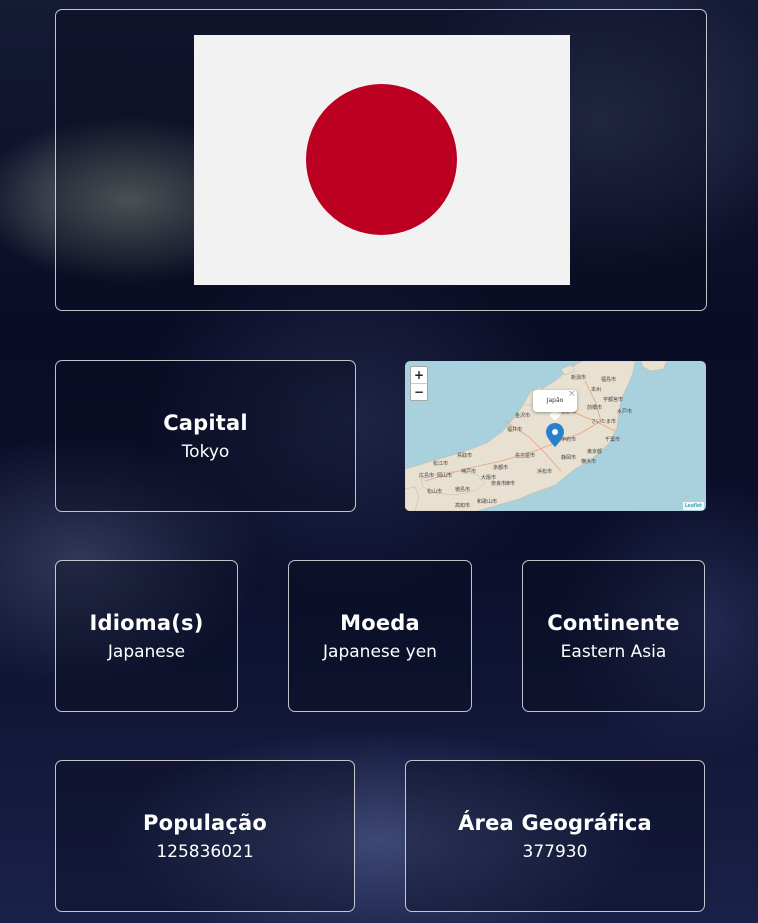 The width and height of the screenshot is (758, 923). What do you see at coordinates (555, 836) in the screenshot?
I see `area-card: Área Geográfica 377930` at bounding box center [555, 836].